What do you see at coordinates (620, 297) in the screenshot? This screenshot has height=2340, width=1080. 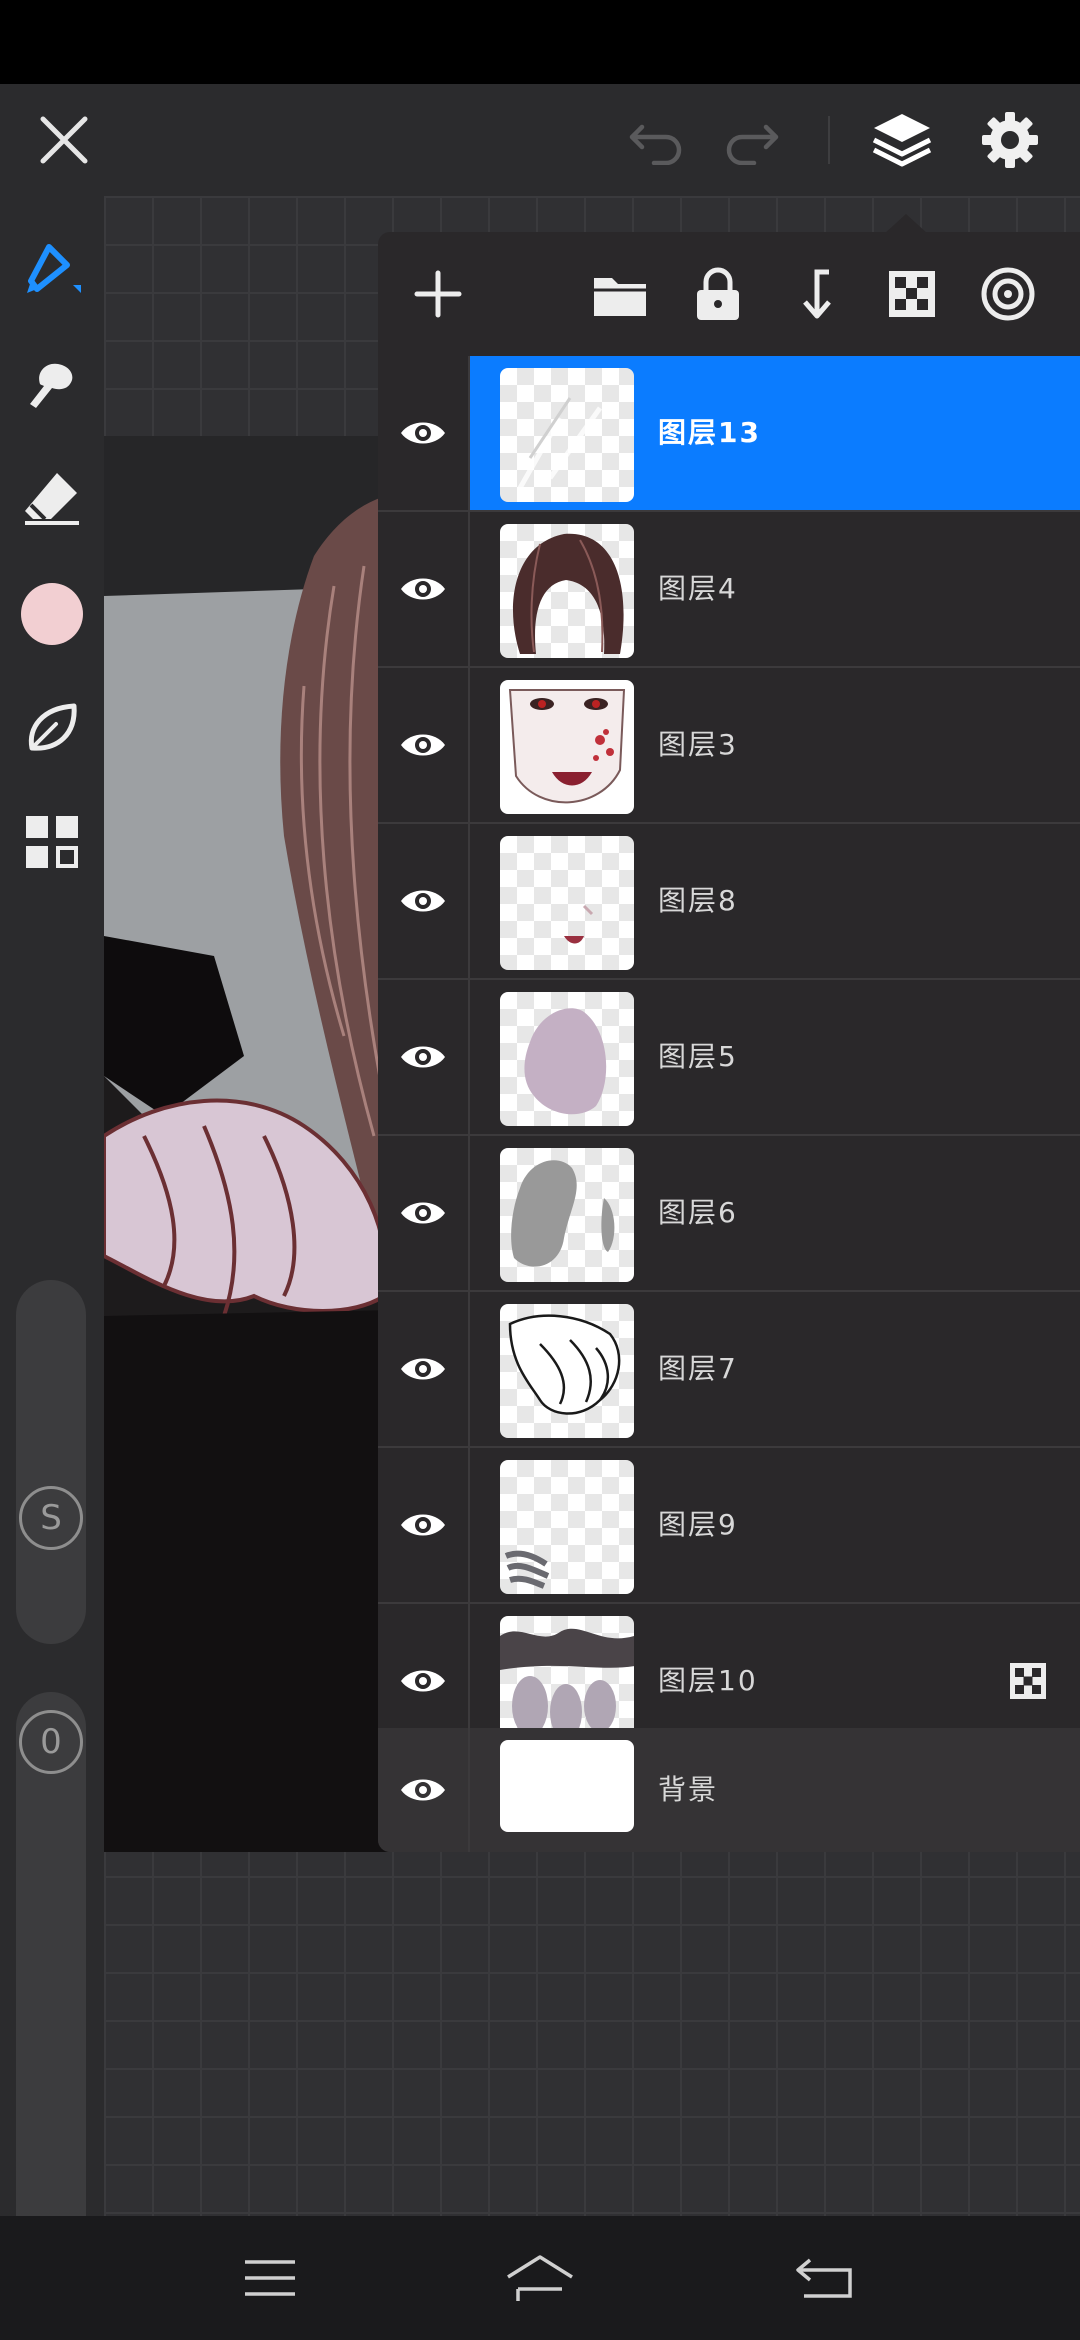 I see `folder-icon` at bounding box center [620, 297].